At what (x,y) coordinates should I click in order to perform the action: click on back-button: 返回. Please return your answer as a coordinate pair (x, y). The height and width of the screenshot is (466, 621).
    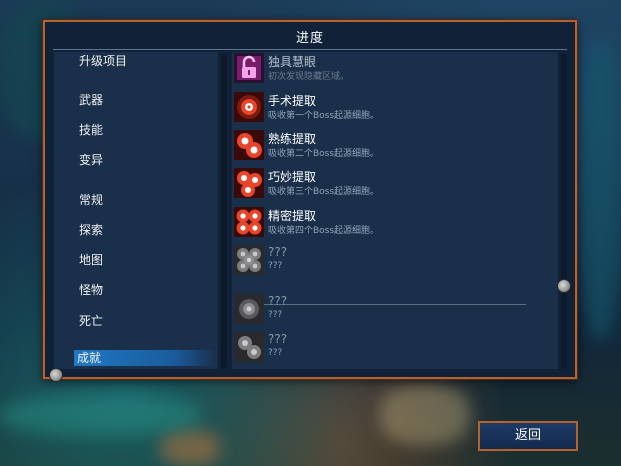
    Looking at the image, I should click on (528, 436).